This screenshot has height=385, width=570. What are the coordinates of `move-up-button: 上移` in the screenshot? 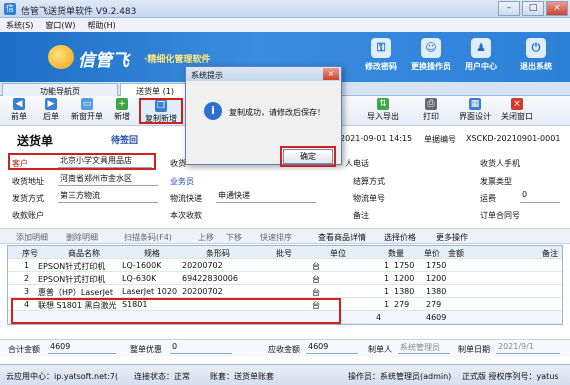 It's located at (206, 237).